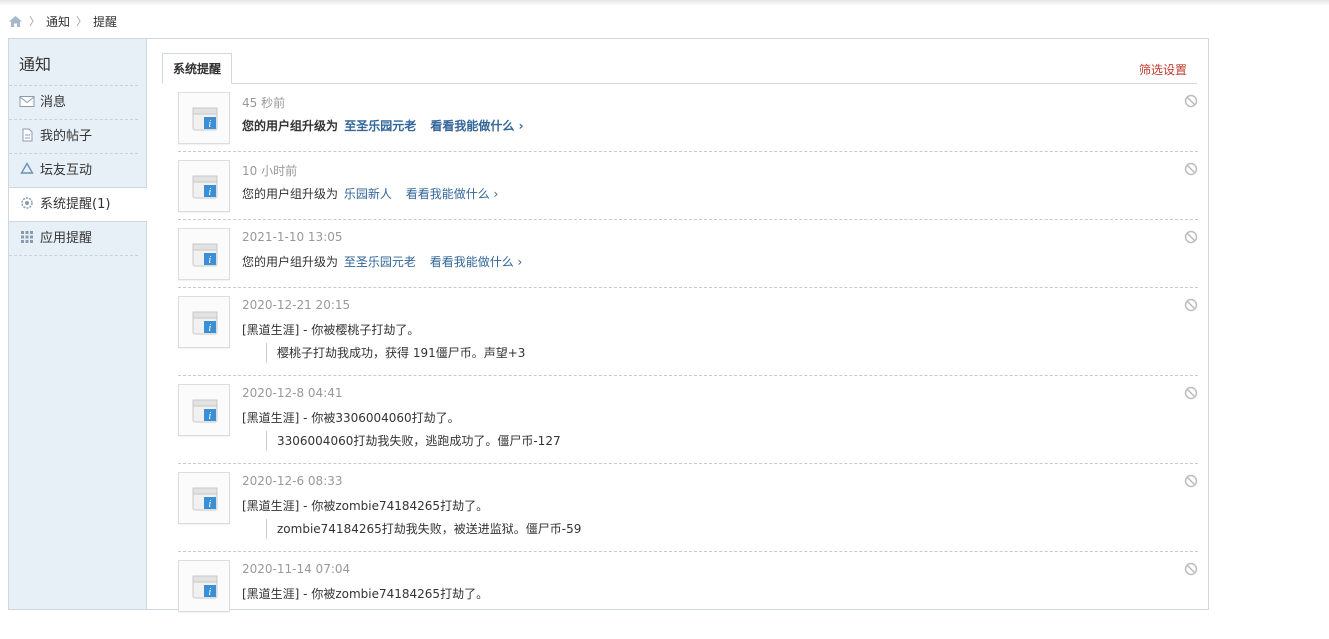 The height and width of the screenshot is (639, 1329). I want to click on tab-system-reminders: 系统提醒, so click(197, 68).